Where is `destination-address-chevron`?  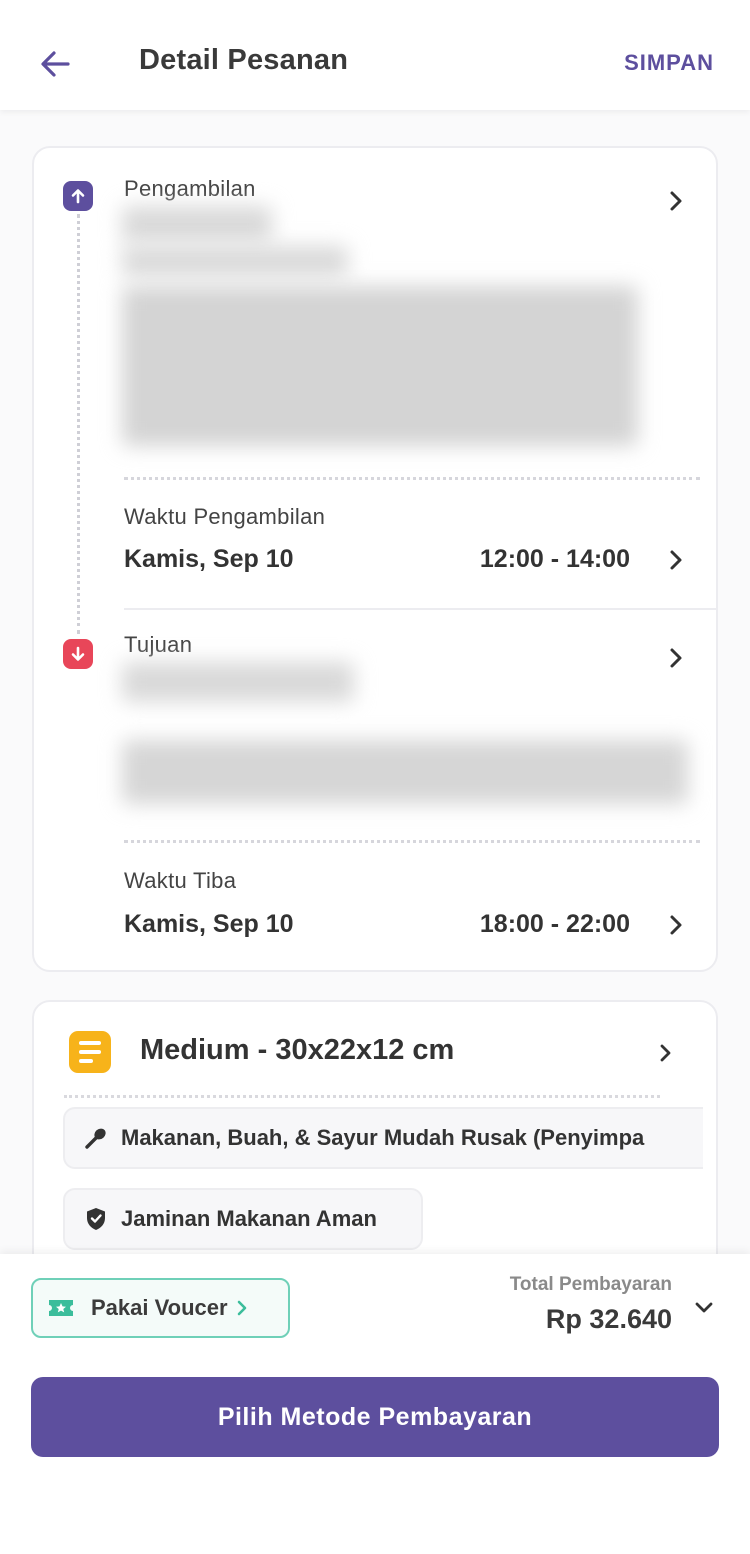
destination-address-chevron is located at coordinates (676, 658).